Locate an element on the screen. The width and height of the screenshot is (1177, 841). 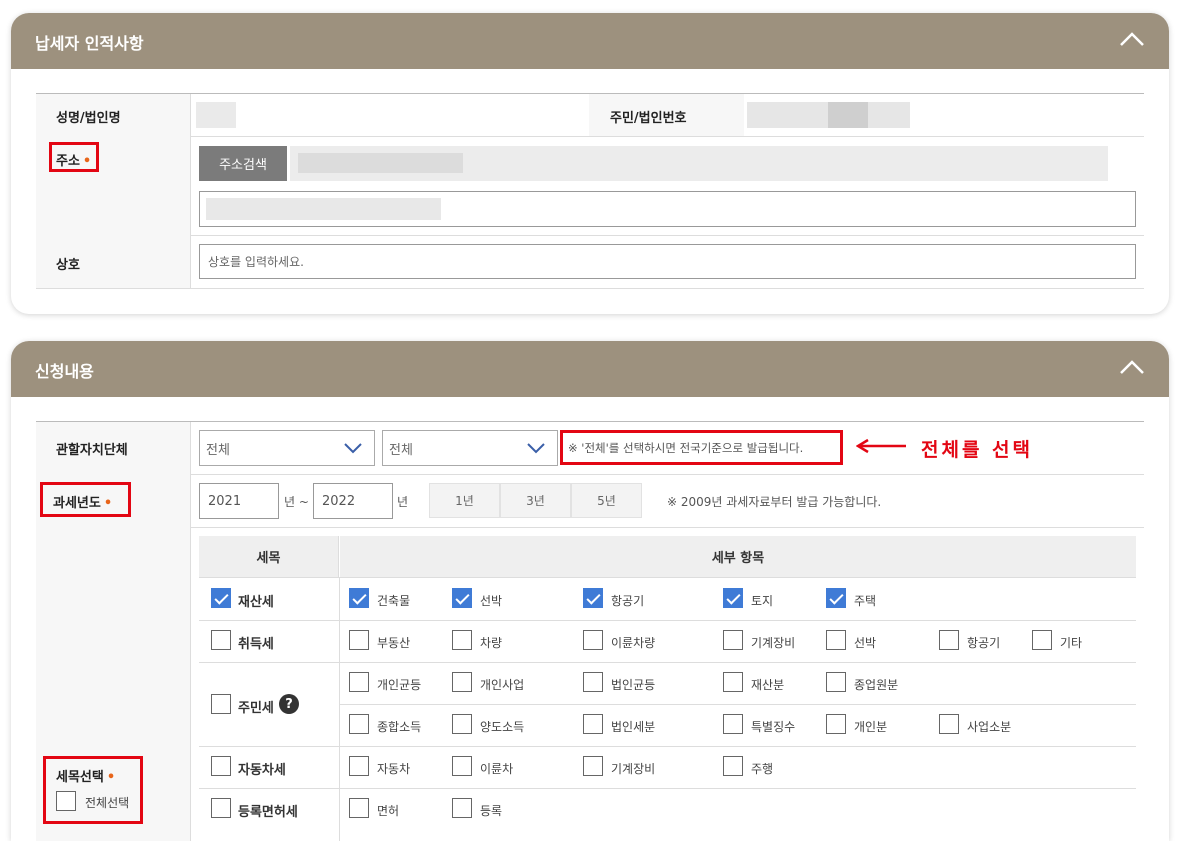
item-label: 이륜차 is located at coordinates (497, 769).